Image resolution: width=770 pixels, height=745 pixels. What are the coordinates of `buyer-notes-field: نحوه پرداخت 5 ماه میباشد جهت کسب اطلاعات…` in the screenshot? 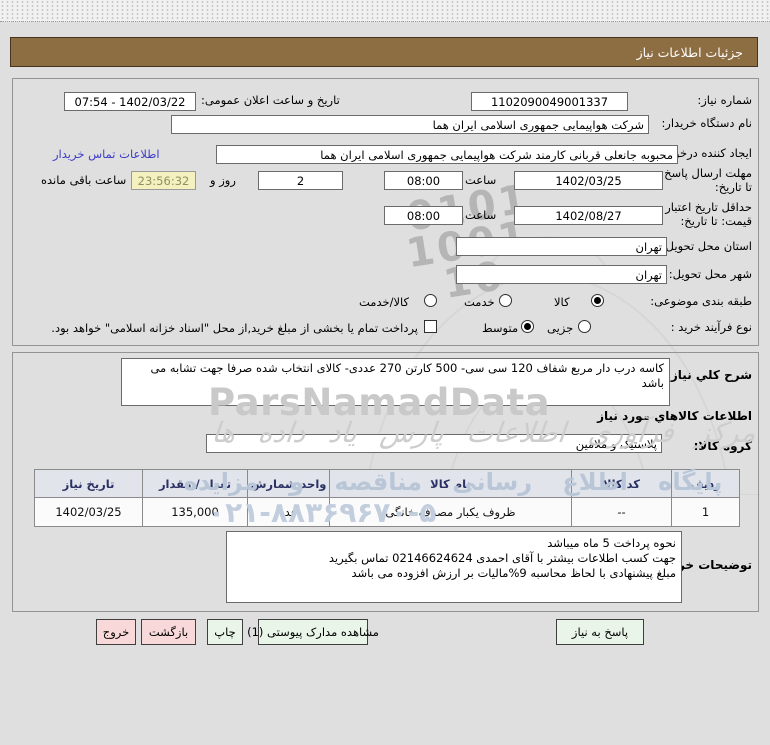 It's located at (454, 567).